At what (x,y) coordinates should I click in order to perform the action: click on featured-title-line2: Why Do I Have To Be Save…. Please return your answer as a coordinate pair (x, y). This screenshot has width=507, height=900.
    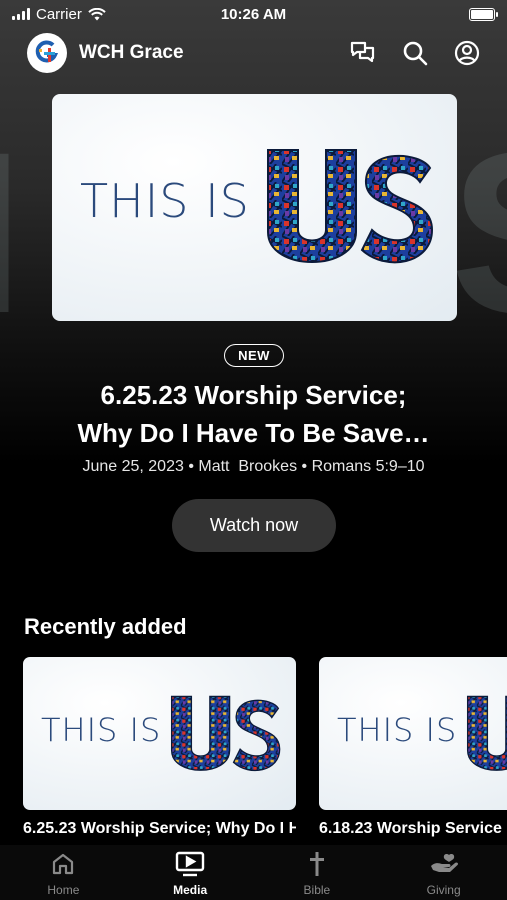
    Looking at the image, I should click on (253, 433).